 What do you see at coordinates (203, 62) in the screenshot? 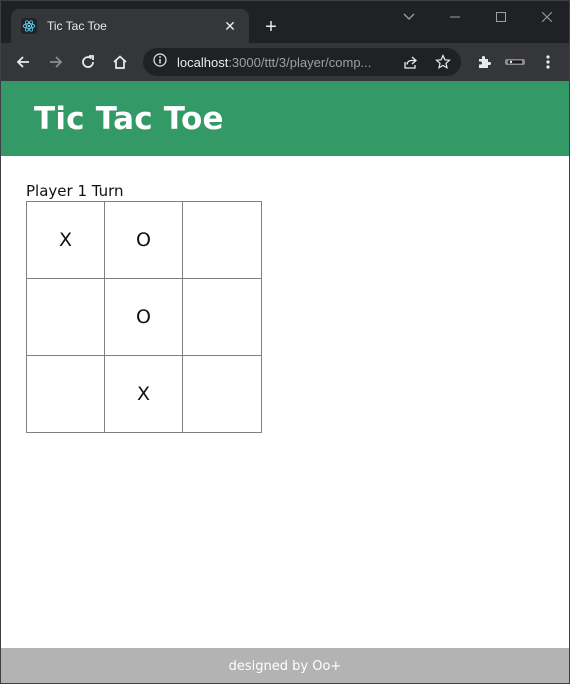
I see `url-host: localhost` at bounding box center [203, 62].